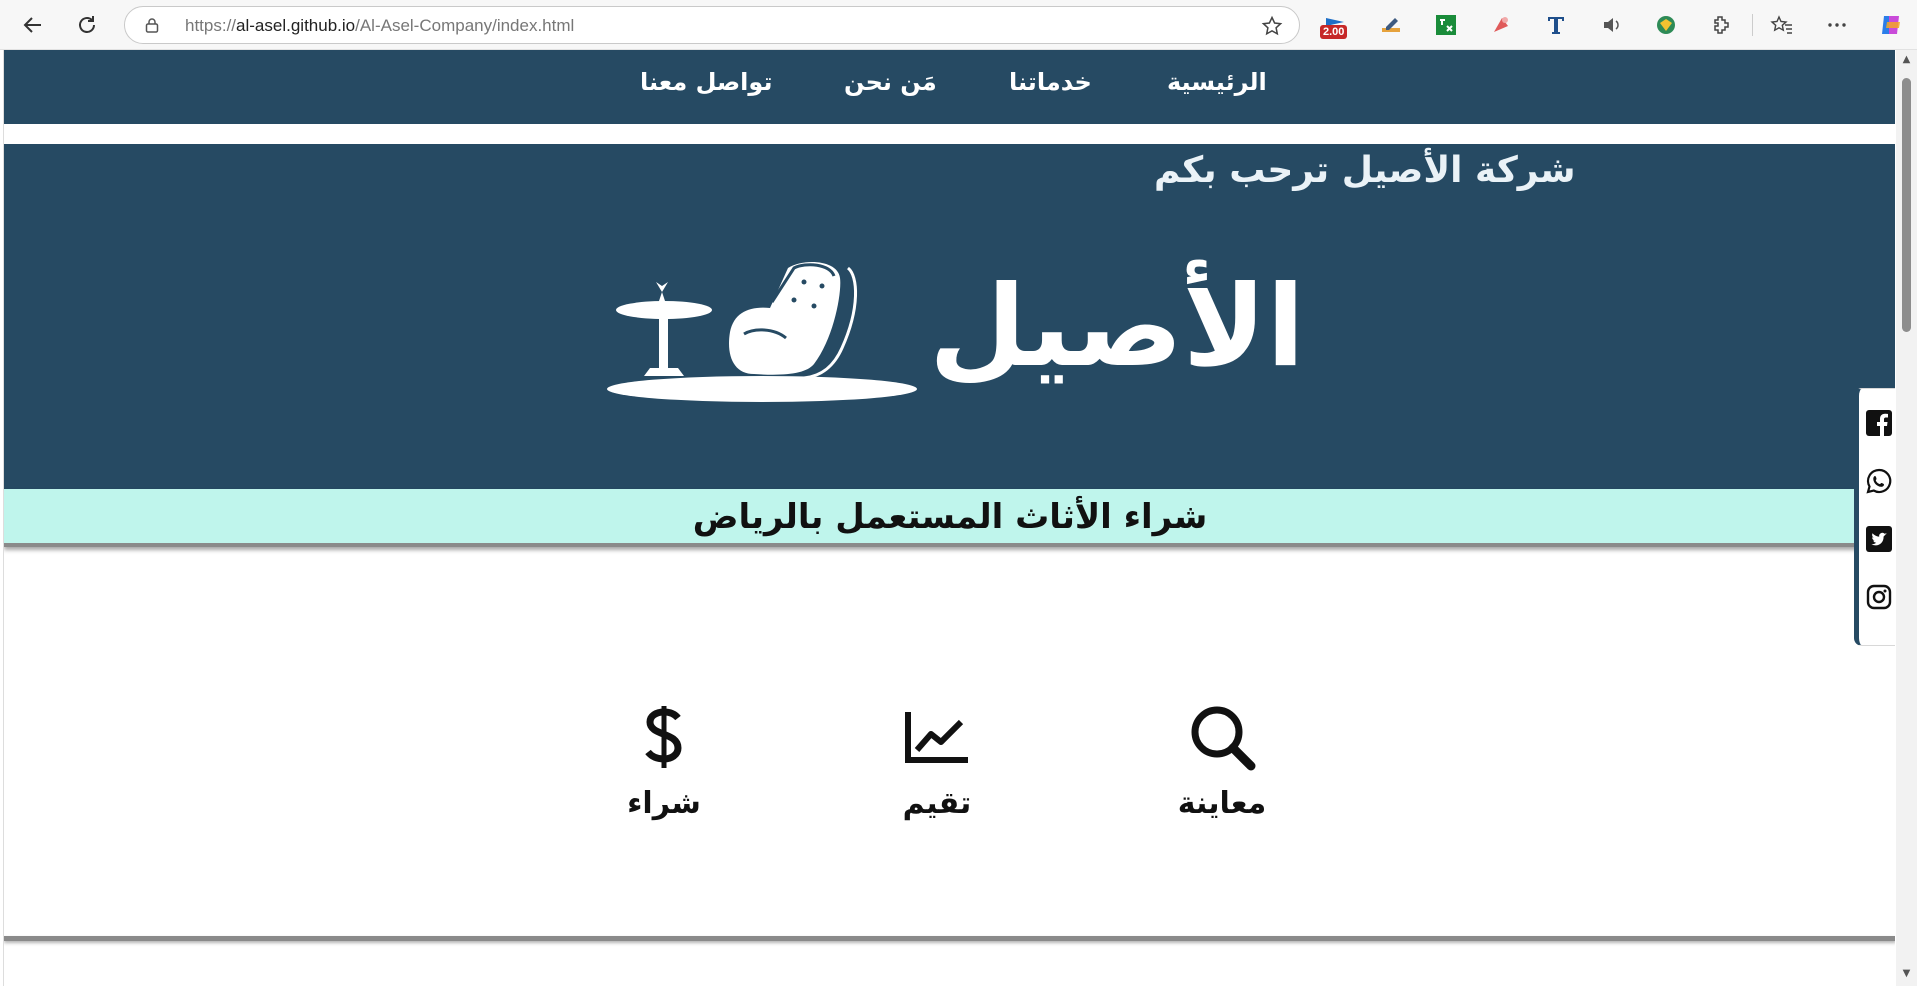  What do you see at coordinates (949, 938) in the screenshot?
I see `section-divider` at bounding box center [949, 938].